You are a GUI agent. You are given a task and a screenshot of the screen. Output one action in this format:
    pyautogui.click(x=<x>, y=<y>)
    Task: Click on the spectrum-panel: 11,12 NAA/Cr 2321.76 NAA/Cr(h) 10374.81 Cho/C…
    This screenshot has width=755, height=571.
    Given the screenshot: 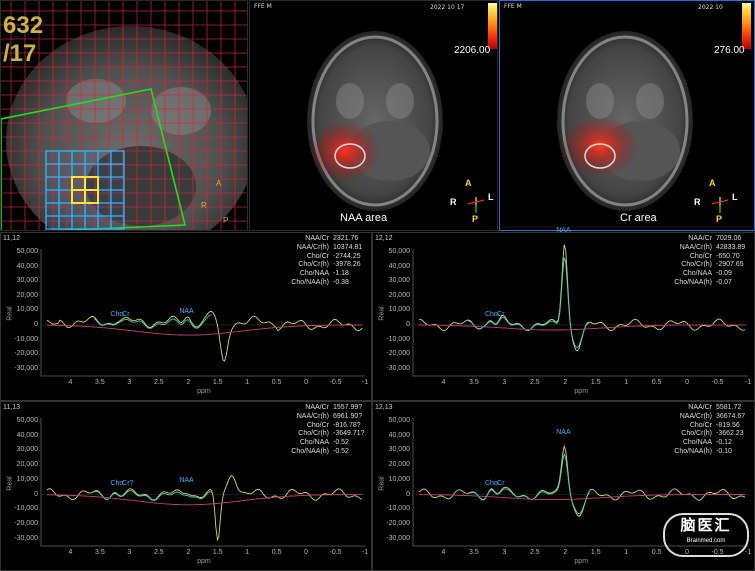 What is the action you would take?
    pyautogui.click(x=186, y=316)
    